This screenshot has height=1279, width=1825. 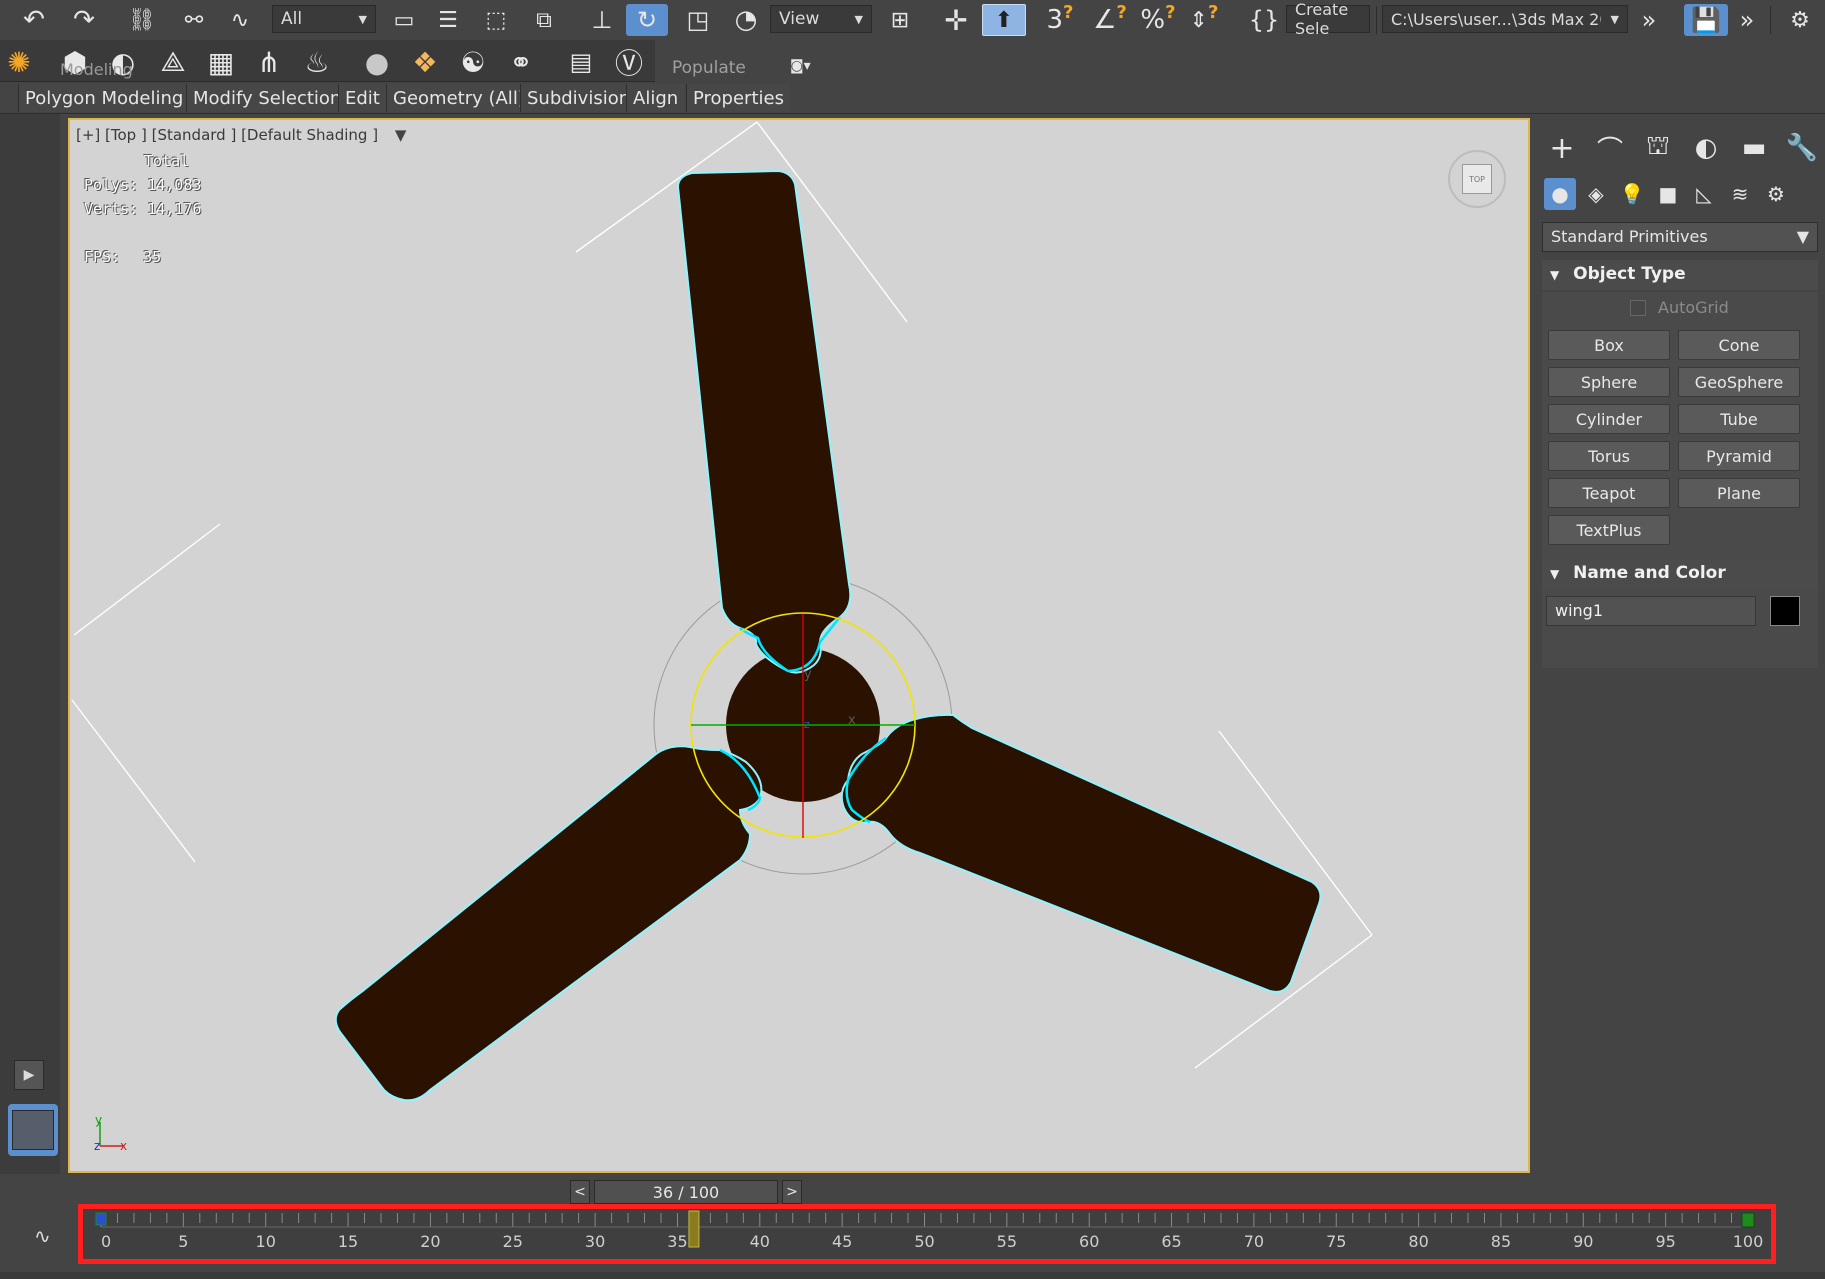 I want to click on textplus-button: TextPlus, so click(x=1609, y=530).